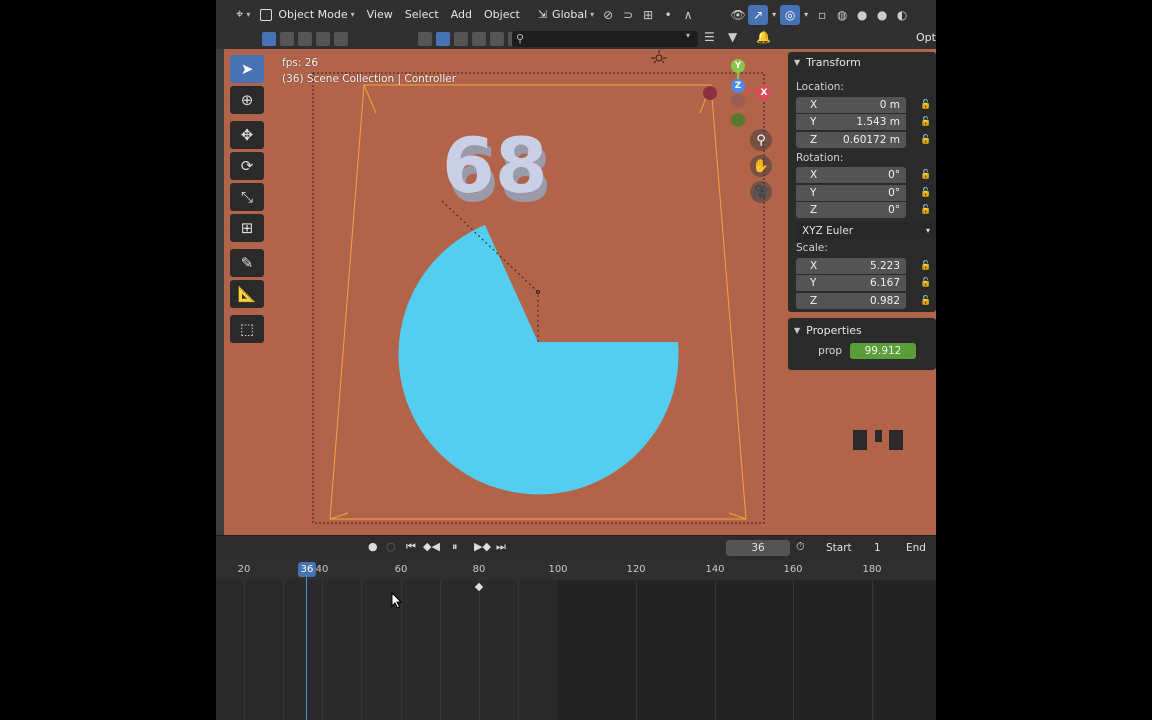  Describe the element at coordinates (422, 15) in the screenshot. I see `menu-select: Select` at that location.